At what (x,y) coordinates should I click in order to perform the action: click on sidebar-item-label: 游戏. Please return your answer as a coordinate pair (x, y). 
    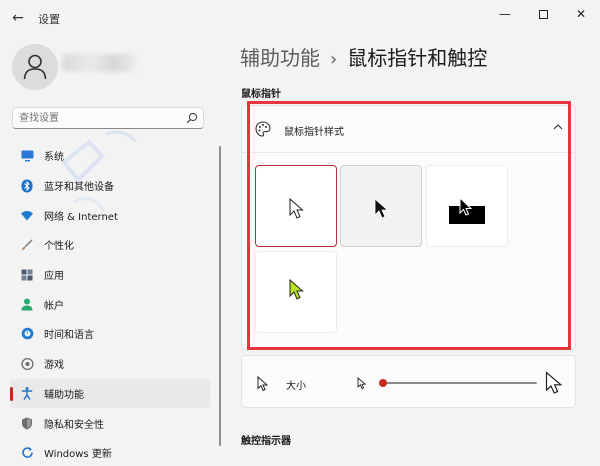
    Looking at the image, I should click on (54, 366).